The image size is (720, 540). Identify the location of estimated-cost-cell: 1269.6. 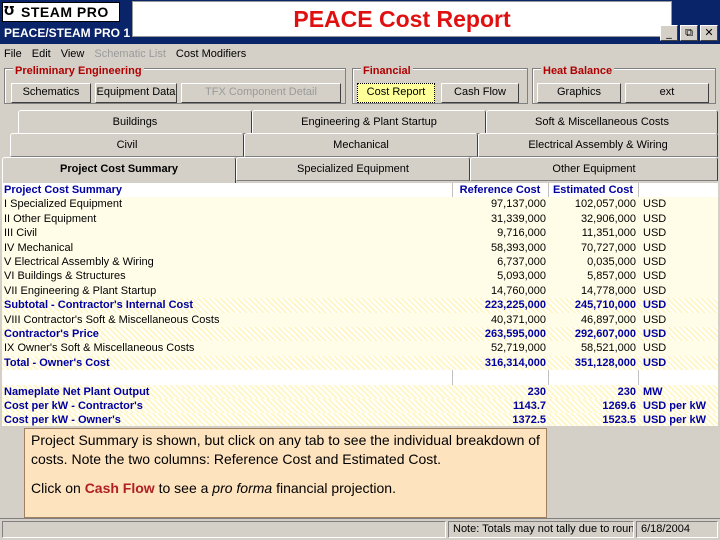
(619, 406).